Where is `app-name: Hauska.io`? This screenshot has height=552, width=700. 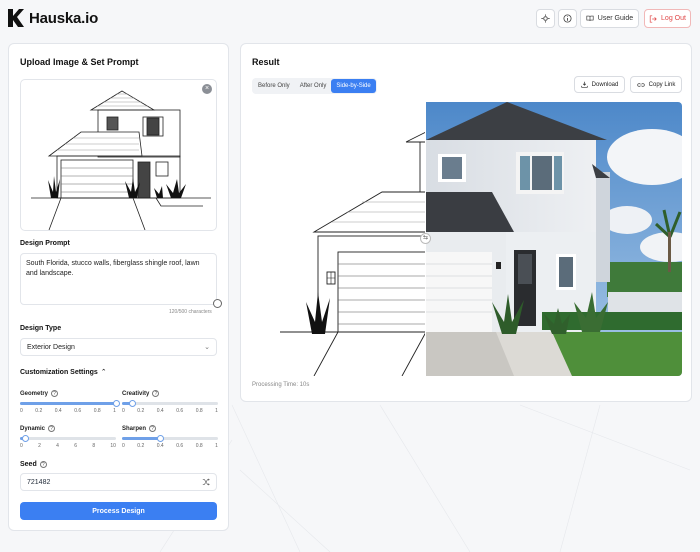 app-name: Hauska.io is located at coordinates (64, 18).